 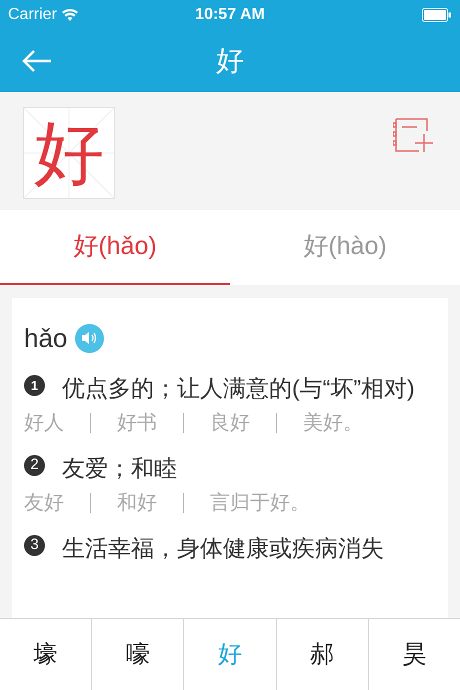 What do you see at coordinates (137, 503) in the screenshot?
I see `example-word: 和好` at bounding box center [137, 503].